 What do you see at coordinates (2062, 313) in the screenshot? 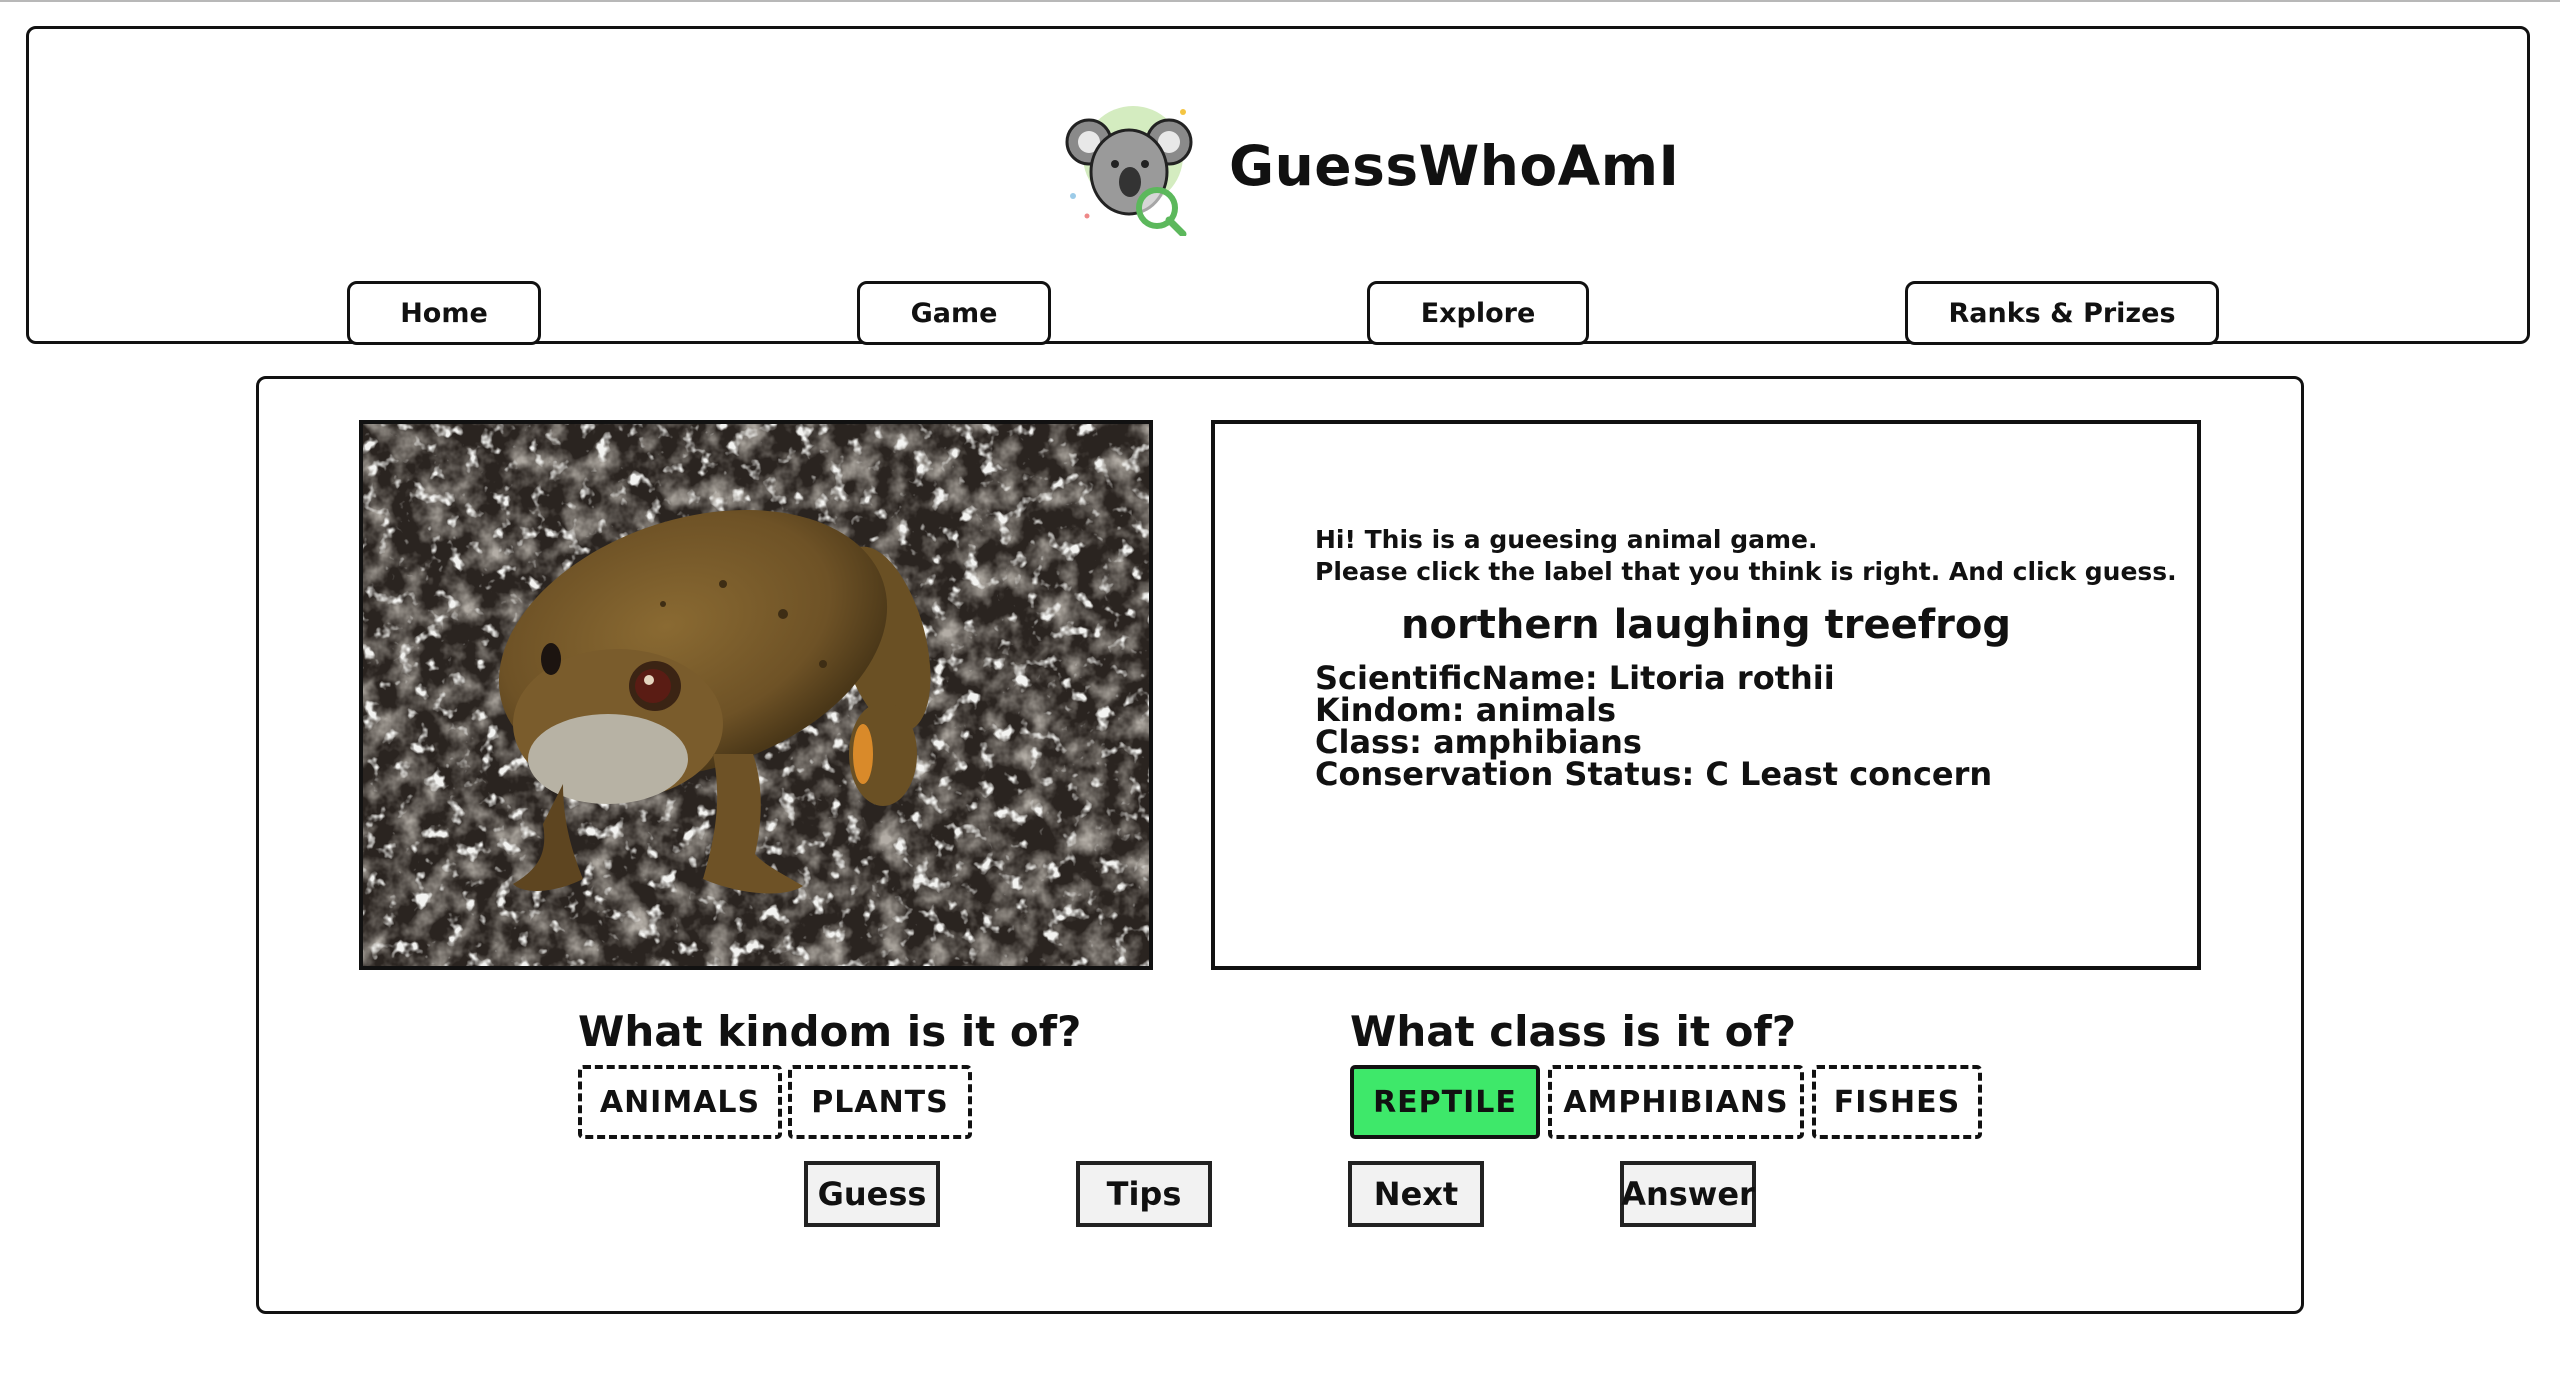
I see `nav-ranks-prizes-button: Ranks & Prizes` at bounding box center [2062, 313].